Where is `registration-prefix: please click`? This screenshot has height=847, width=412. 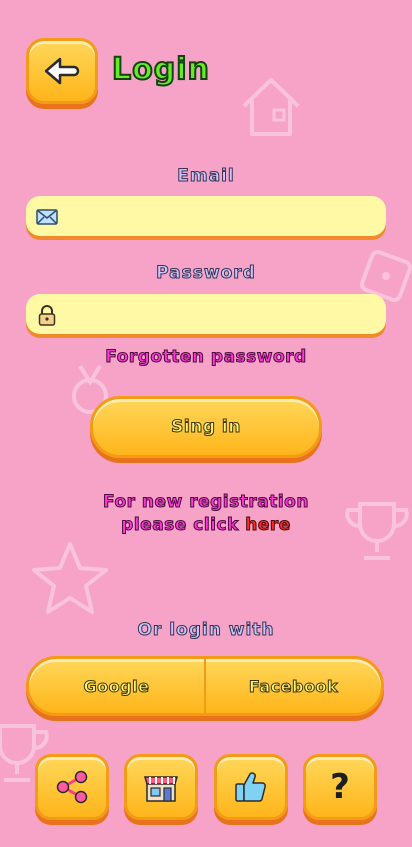
registration-prefix: please click is located at coordinates (183, 525).